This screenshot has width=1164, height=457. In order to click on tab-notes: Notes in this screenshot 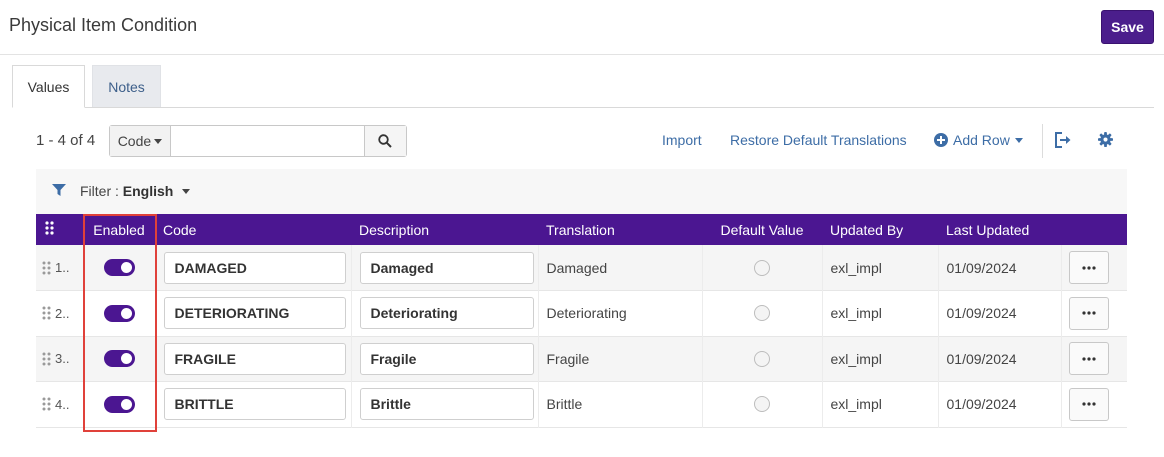, I will do `click(126, 86)`.